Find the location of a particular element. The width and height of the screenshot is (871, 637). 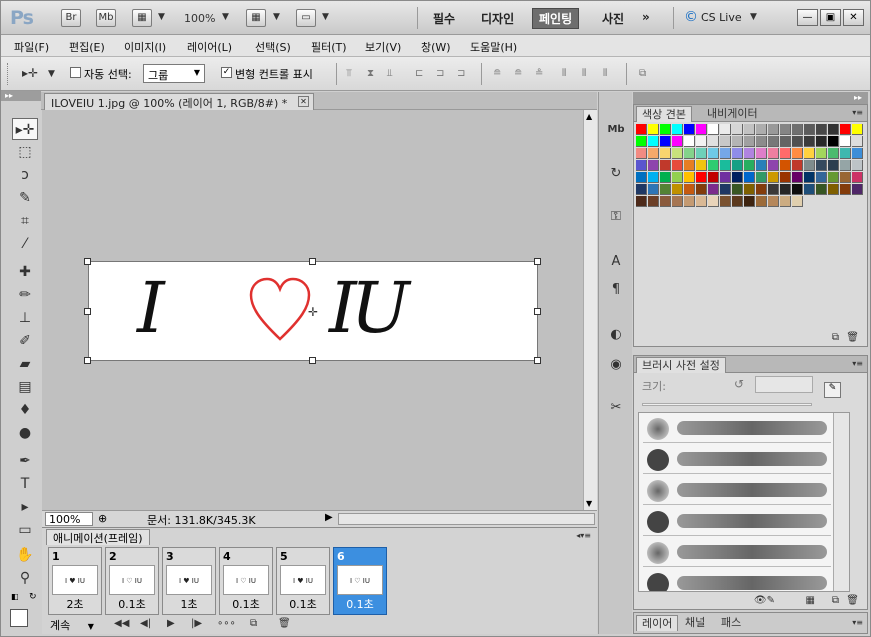

lasso-tool-icon: ↄ is located at coordinates (25, 175).